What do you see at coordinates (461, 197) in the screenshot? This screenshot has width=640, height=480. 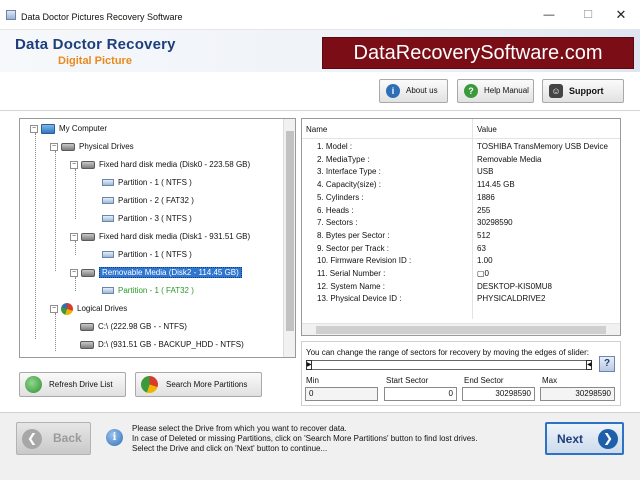 I see `property-row: 5. Cylinders : 1886` at bounding box center [461, 197].